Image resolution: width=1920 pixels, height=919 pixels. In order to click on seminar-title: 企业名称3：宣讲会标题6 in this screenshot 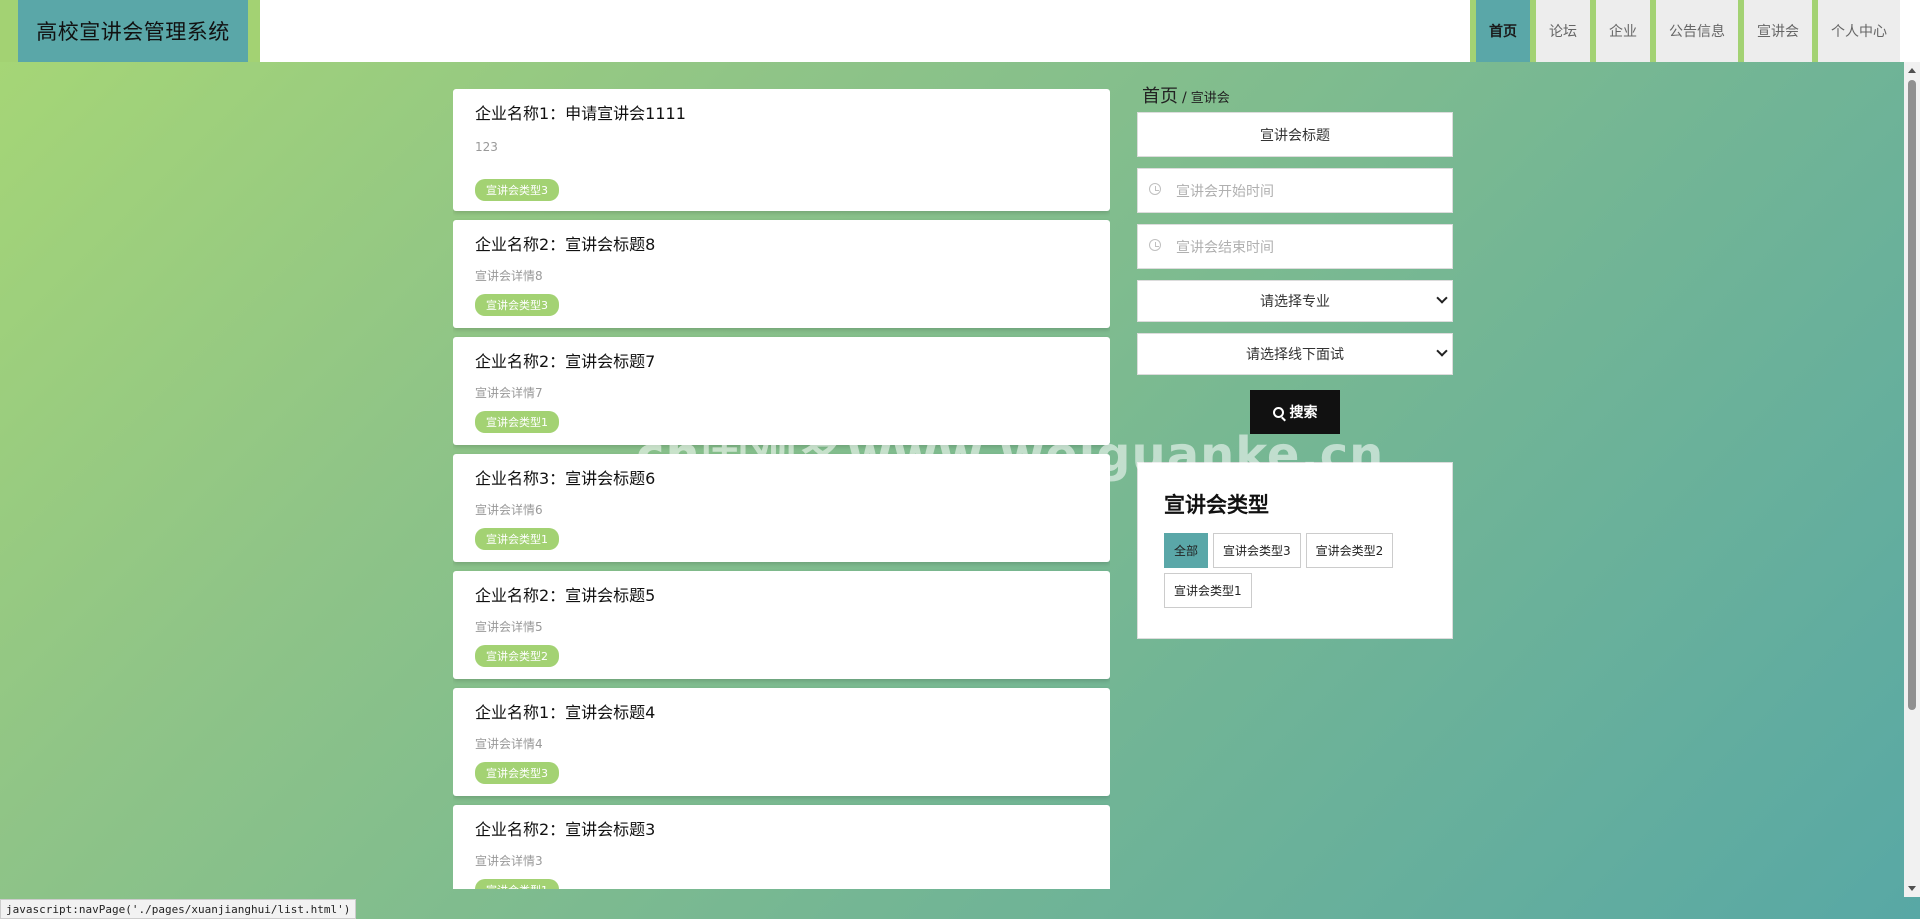, I will do `click(781, 479)`.